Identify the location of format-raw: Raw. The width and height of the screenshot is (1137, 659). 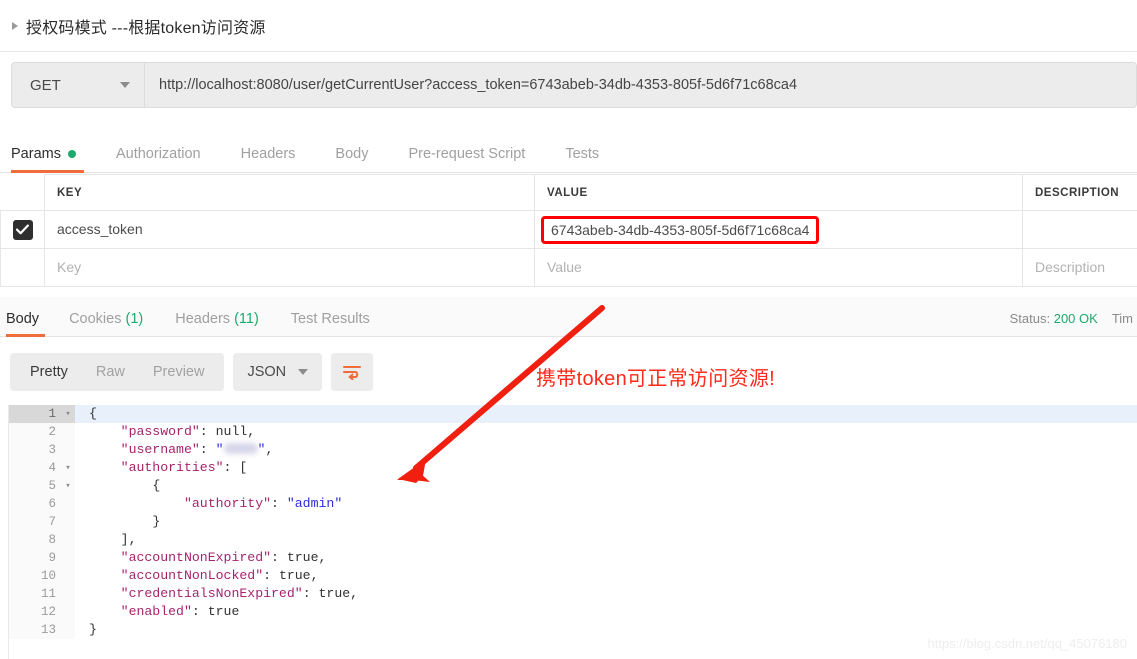
(110, 372).